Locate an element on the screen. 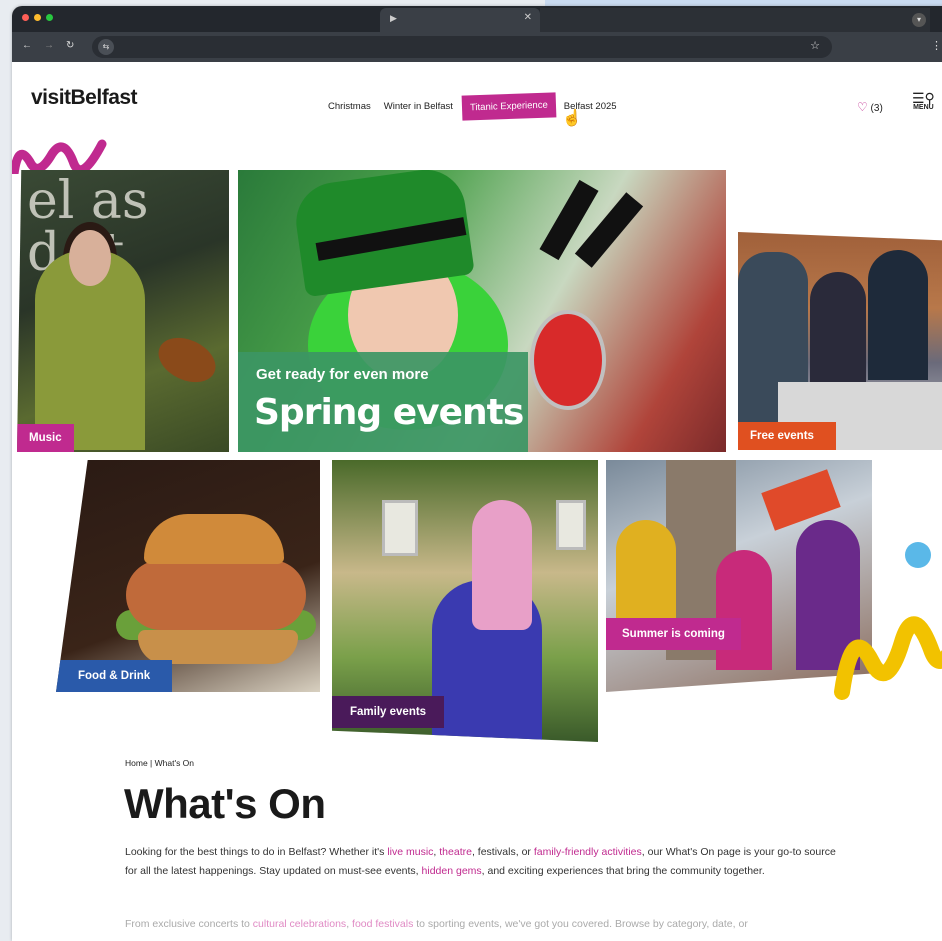 The width and height of the screenshot is (942, 941). browser-toolbar: ← → ↻ ⇆ ☆ ⋮ is located at coordinates (477, 47).